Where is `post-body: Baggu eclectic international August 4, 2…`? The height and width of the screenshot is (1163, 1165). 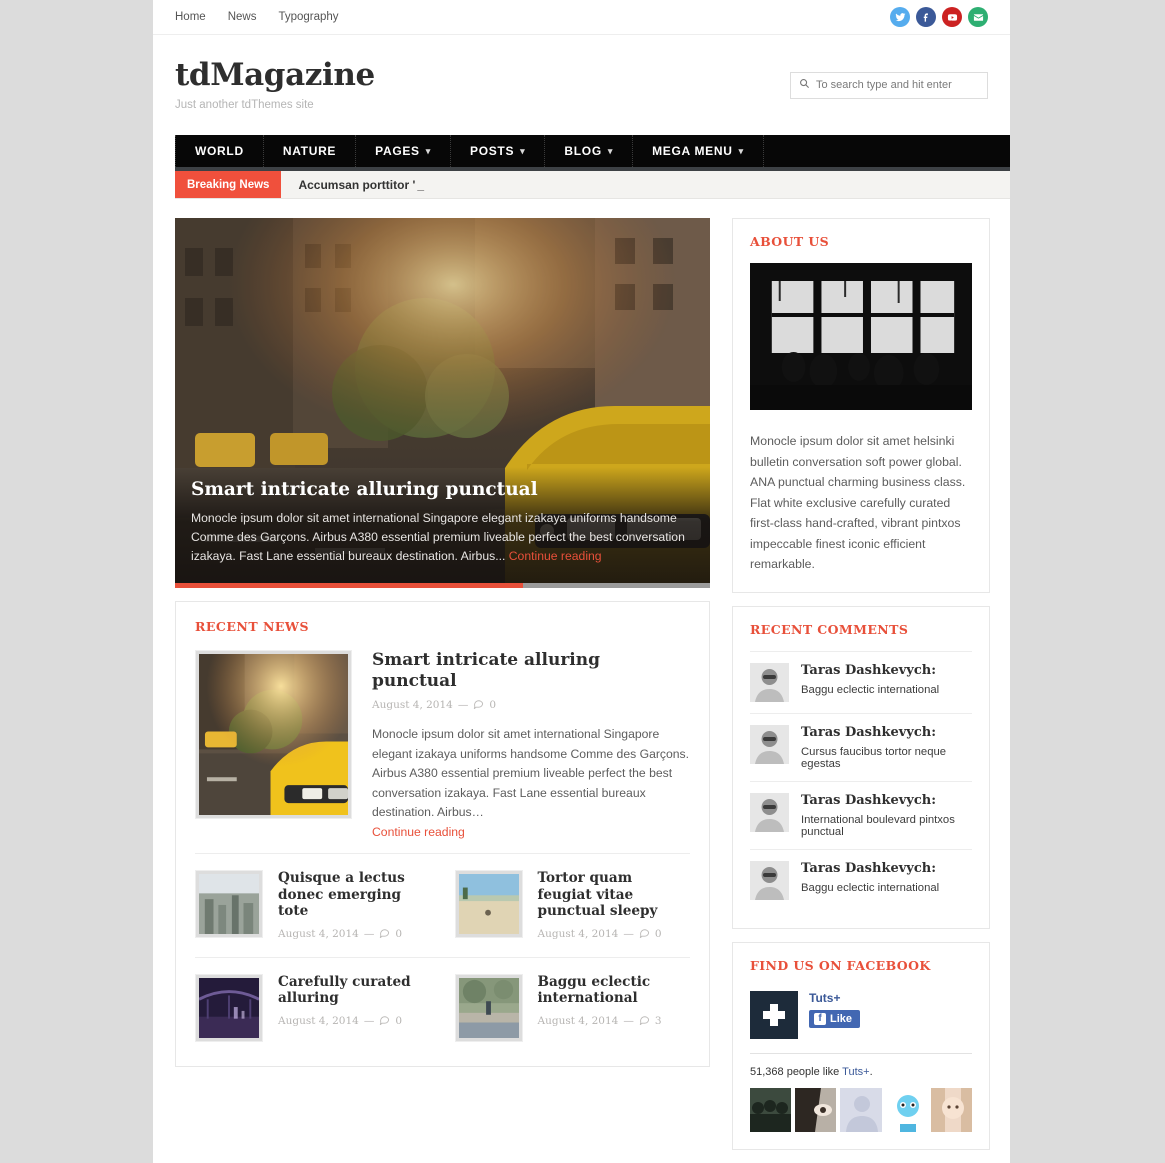
post-body: Baggu eclectic international August 4, 2… is located at coordinates (614, 1008).